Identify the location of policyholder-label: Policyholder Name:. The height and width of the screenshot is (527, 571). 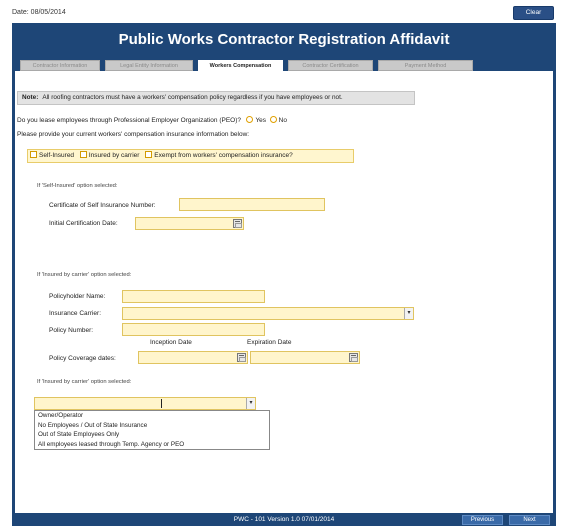
(77, 296).